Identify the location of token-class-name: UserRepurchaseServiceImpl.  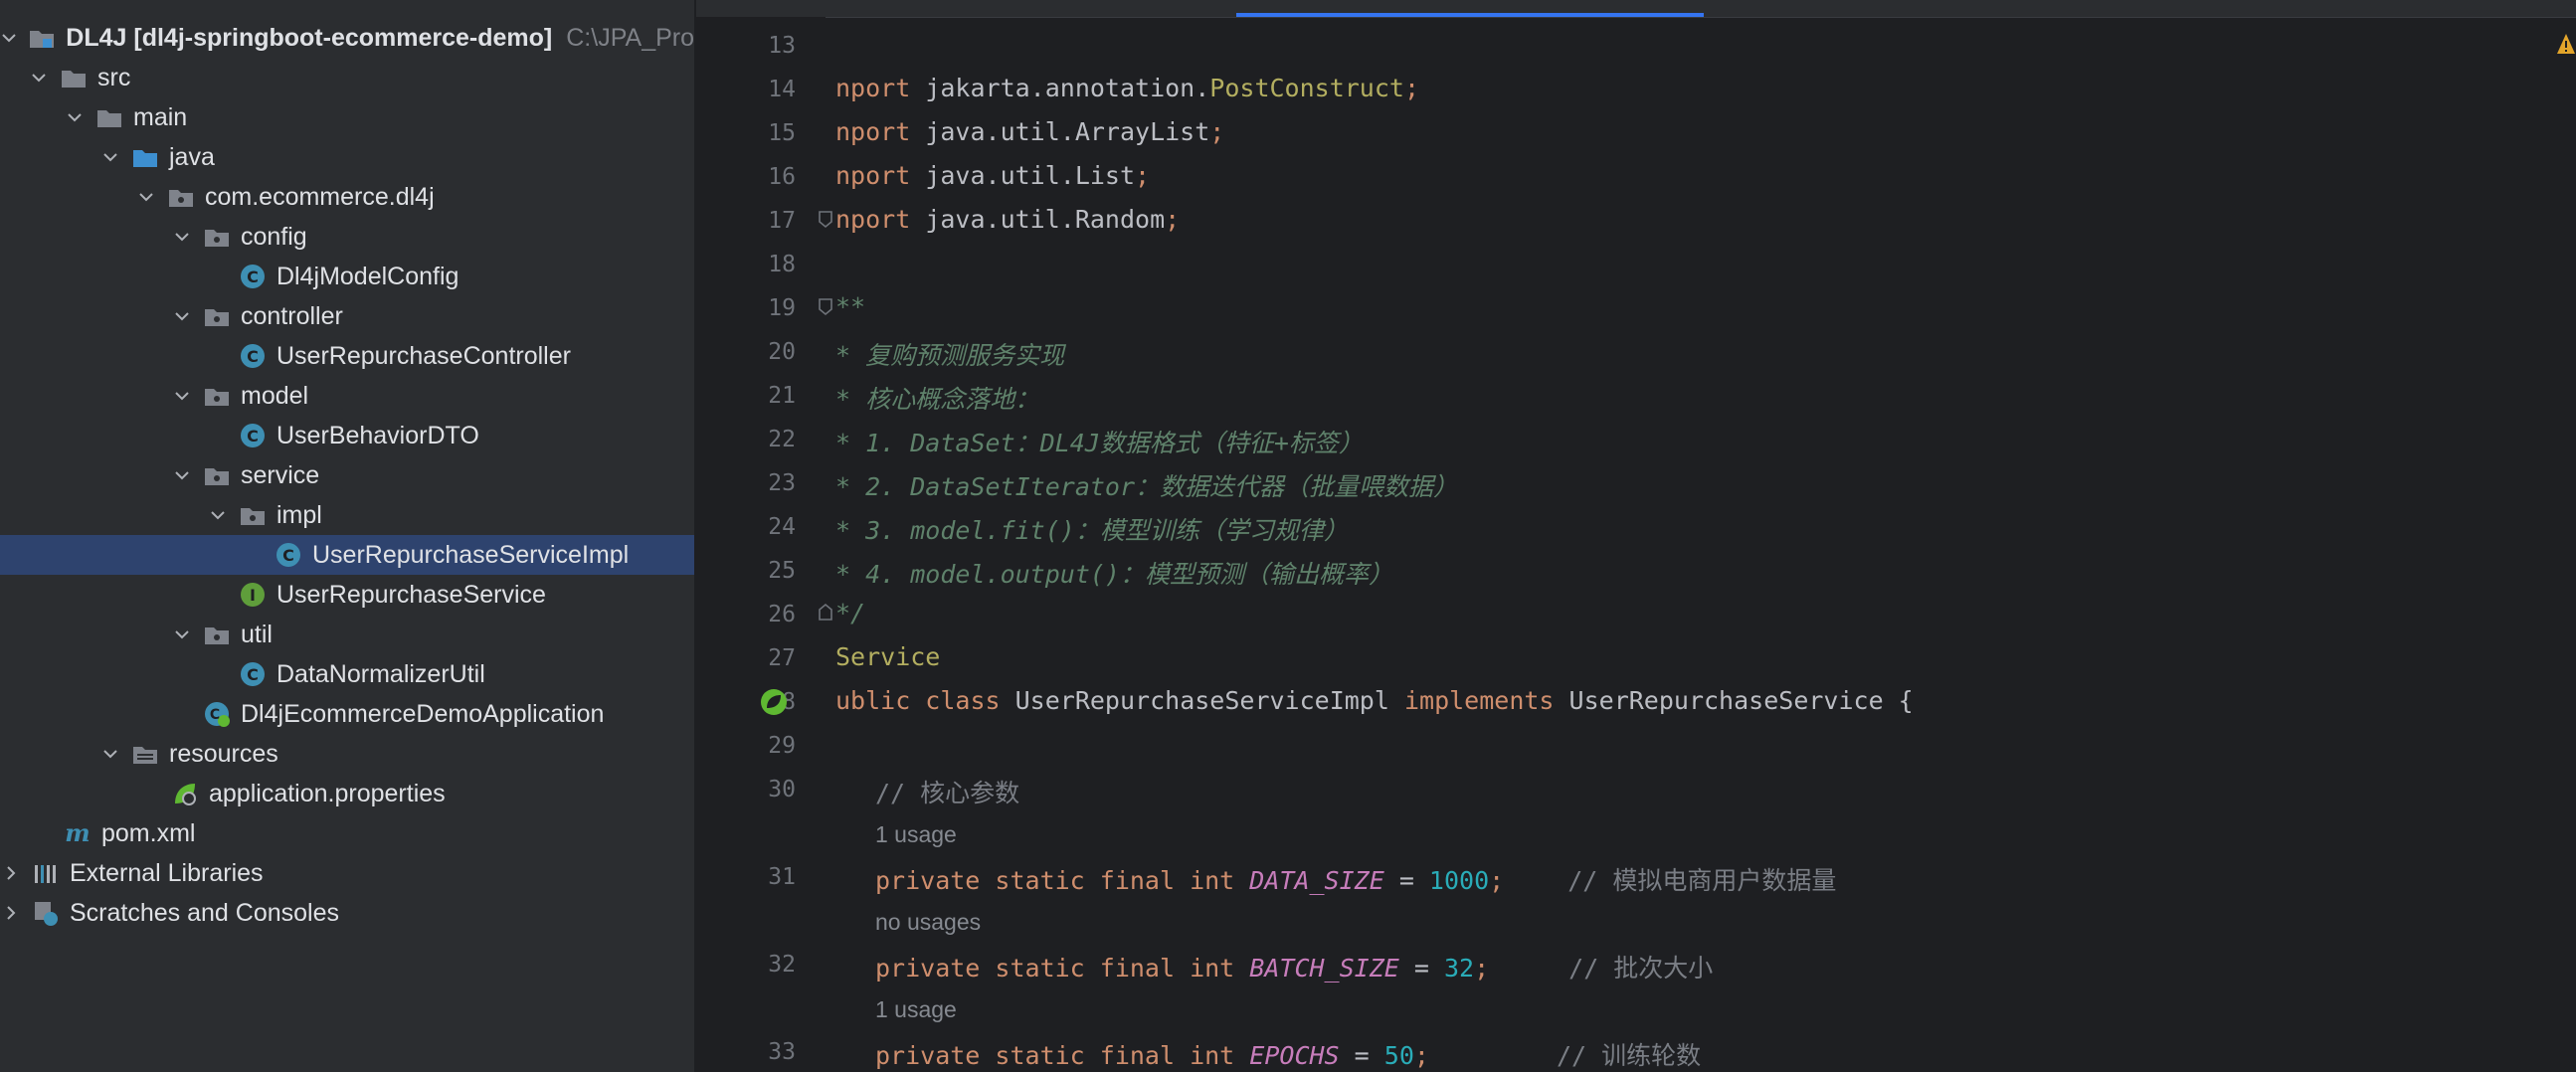
(1209, 701).